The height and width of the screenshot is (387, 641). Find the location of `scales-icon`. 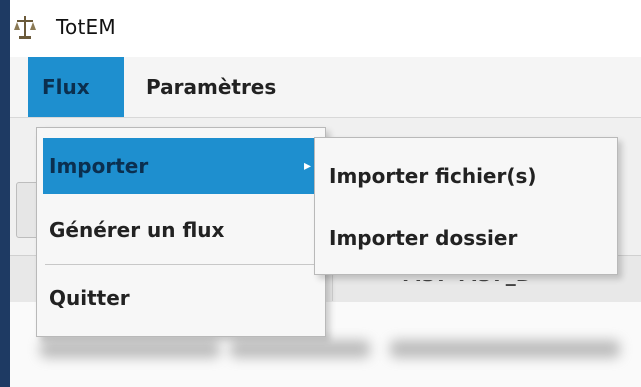

scales-icon is located at coordinates (25, 27).